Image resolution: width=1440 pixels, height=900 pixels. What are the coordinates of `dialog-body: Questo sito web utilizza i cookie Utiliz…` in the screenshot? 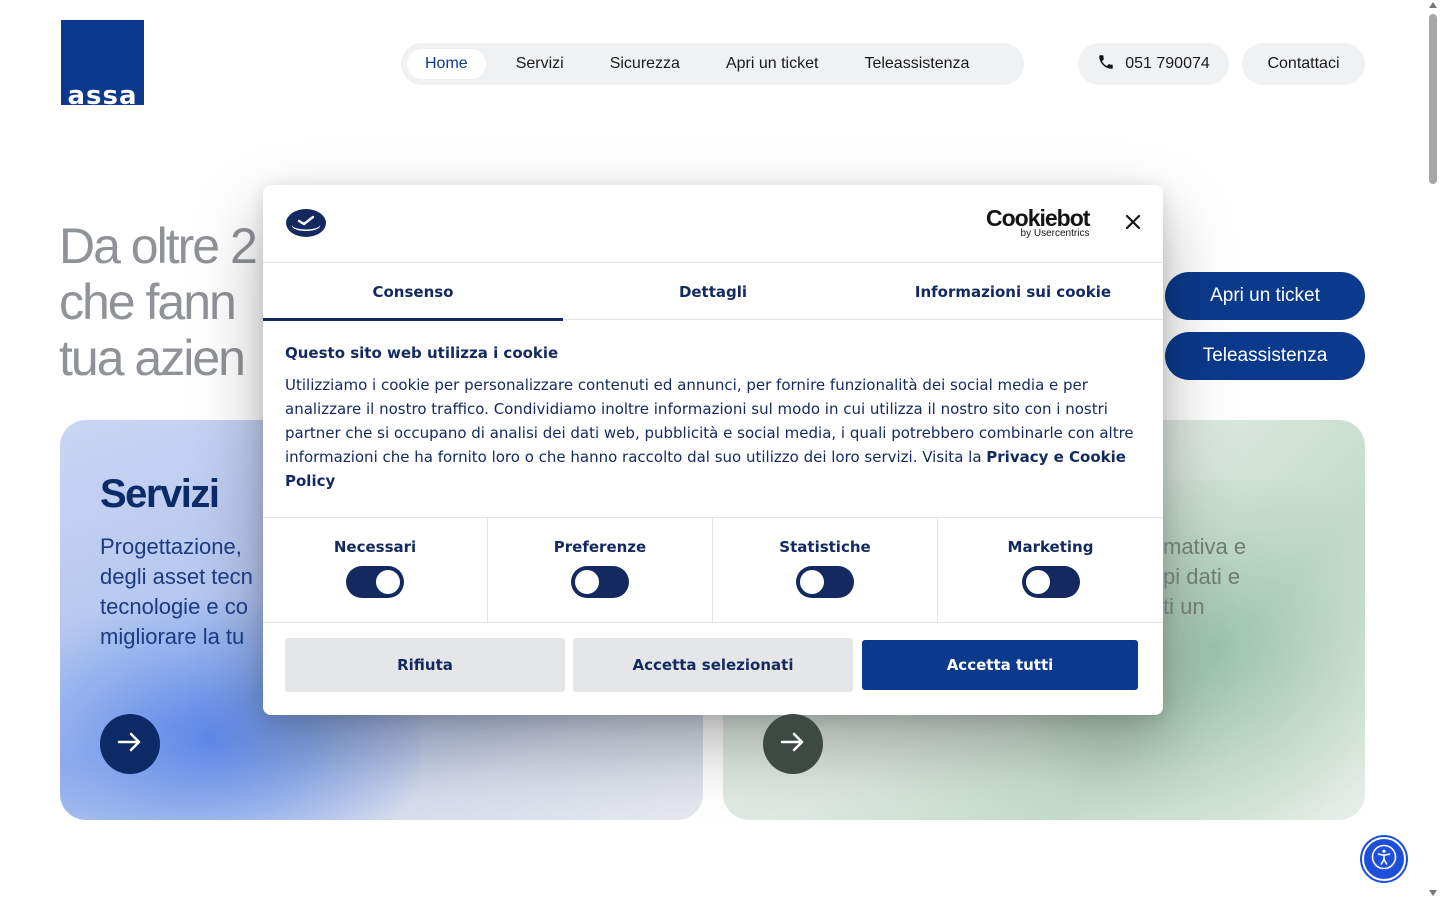 It's located at (715, 418).